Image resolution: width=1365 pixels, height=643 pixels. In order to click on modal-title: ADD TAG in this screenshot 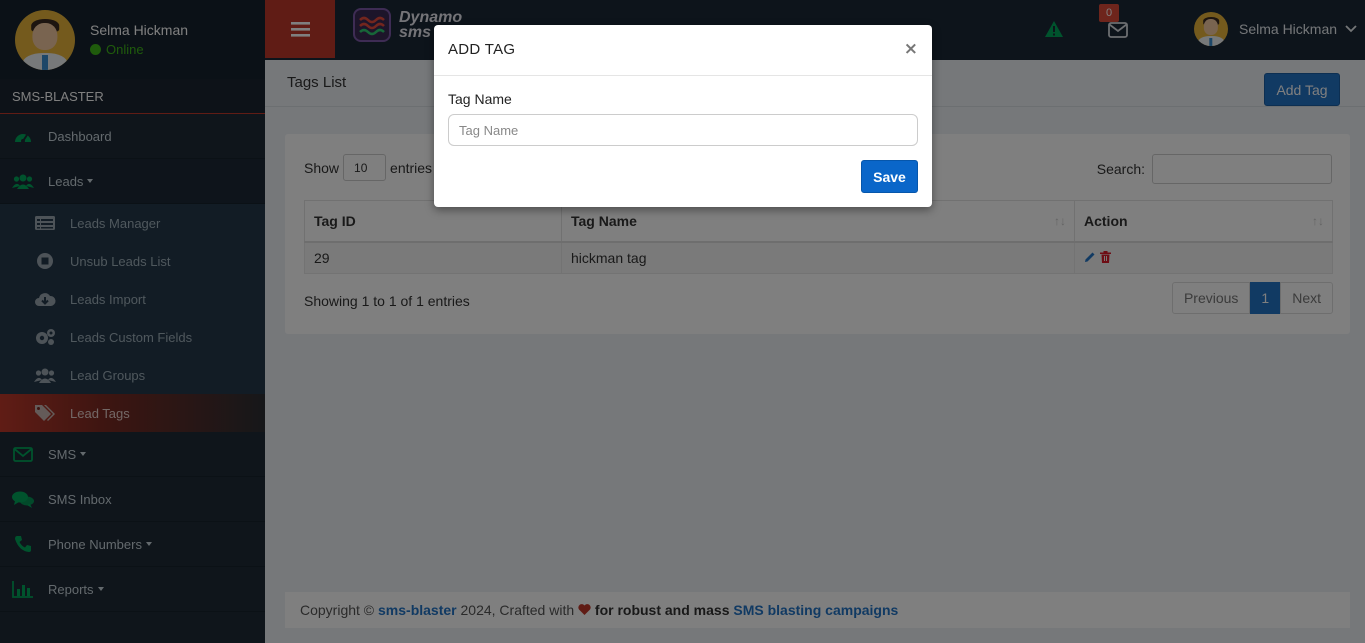, I will do `click(482, 49)`.